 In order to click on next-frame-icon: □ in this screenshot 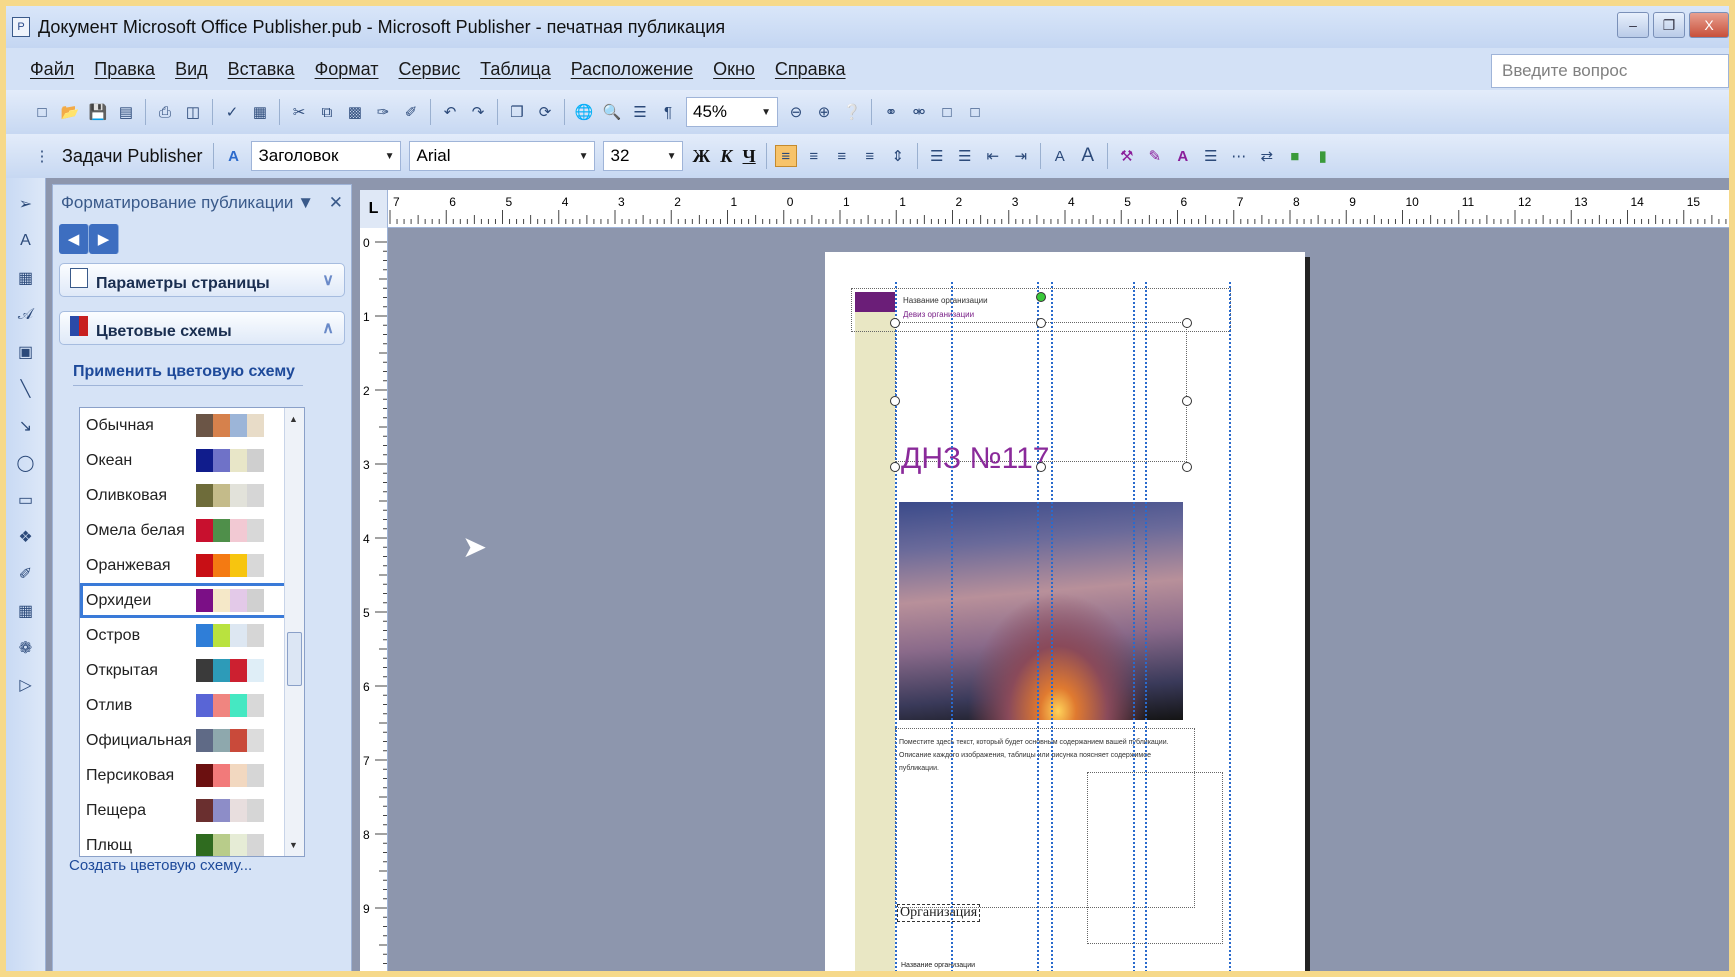, I will do `click(975, 112)`.